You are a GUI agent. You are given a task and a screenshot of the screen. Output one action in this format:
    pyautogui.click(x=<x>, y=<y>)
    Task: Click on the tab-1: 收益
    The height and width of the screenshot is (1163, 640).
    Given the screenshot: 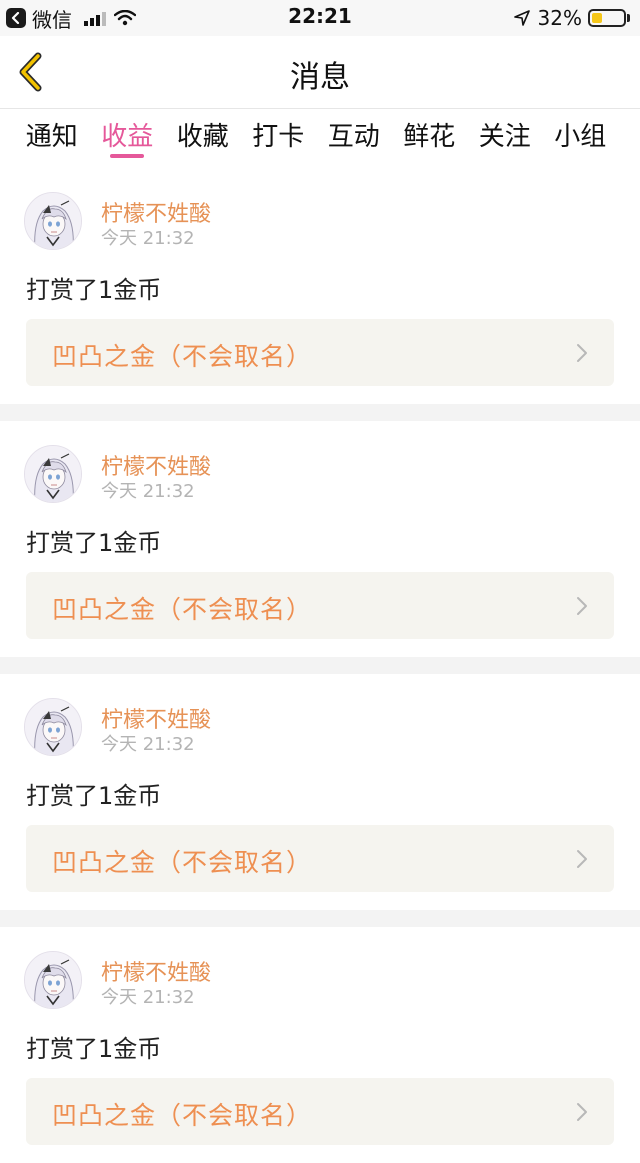 What is the action you would take?
    pyautogui.click(x=128, y=138)
    